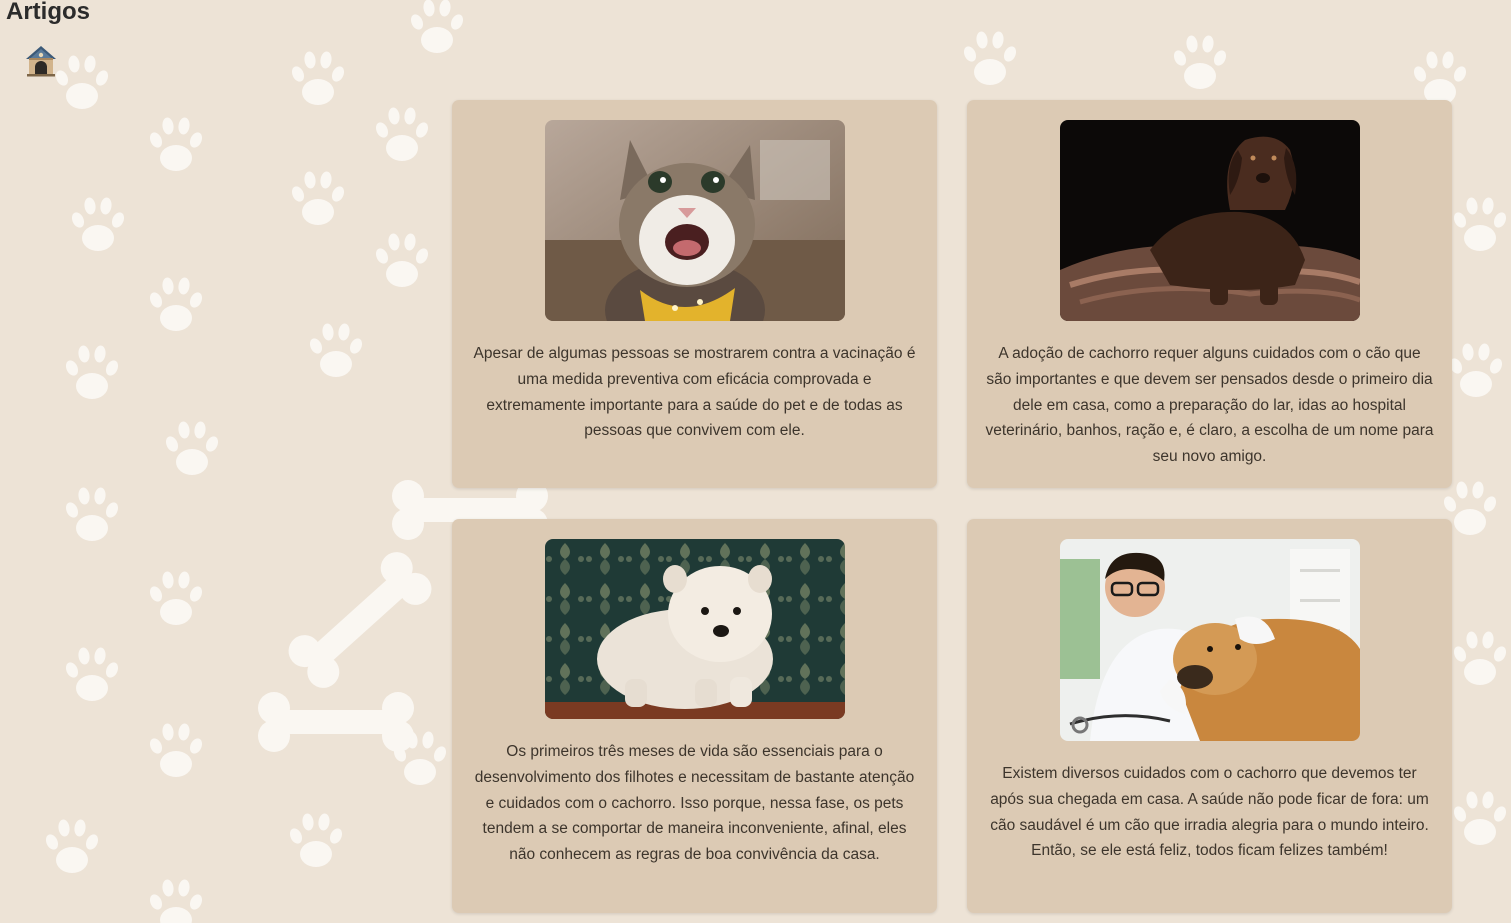 The width and height of the screenshot is (1511, 923). I want to click on doghouse-icon, so click(41, 61).